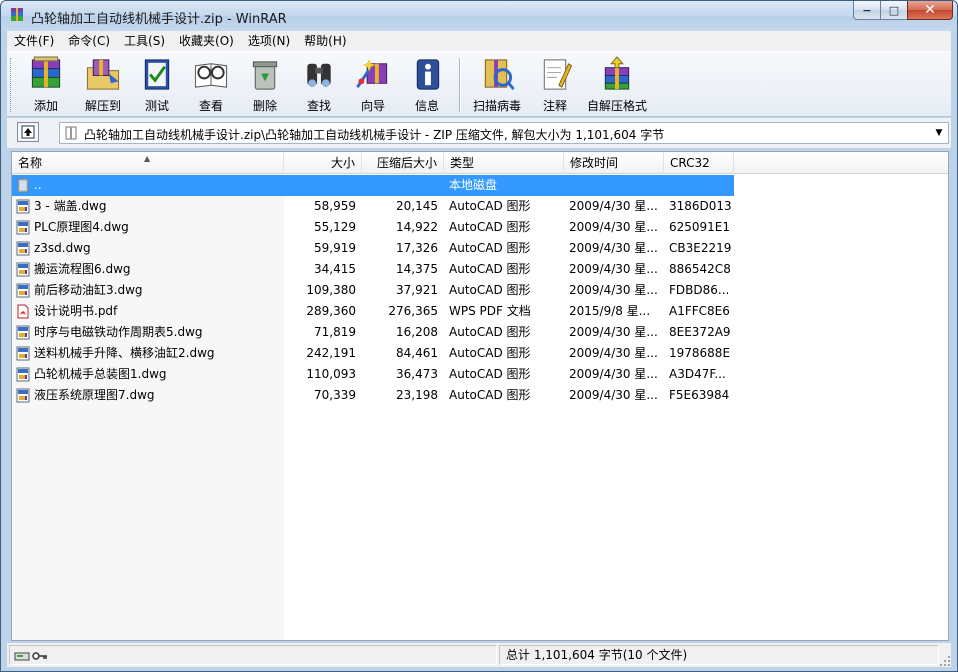 This screenshot has width=958, height=672. I want to click on extract-to-label: 解压到, so click(102, 106).